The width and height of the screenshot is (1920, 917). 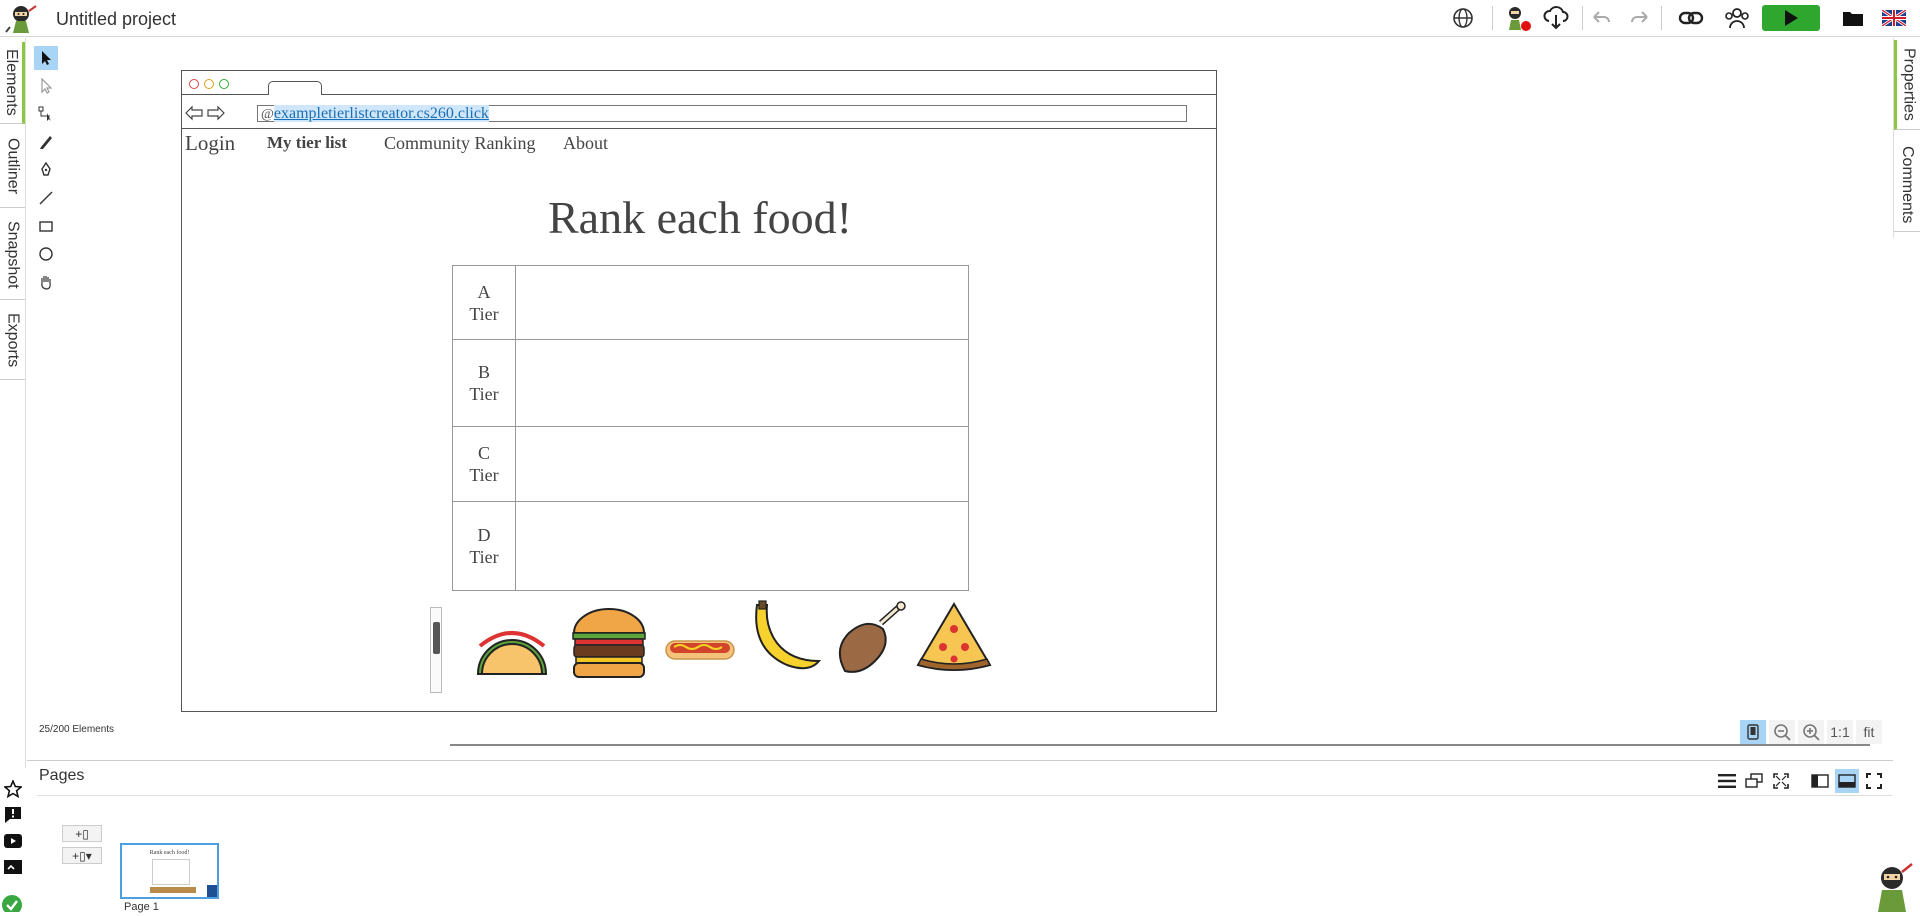 What do you see at coordinates (141, 907) in the screenshot?
I see `page-caption: Page 1` at bounding box center [141, 907].